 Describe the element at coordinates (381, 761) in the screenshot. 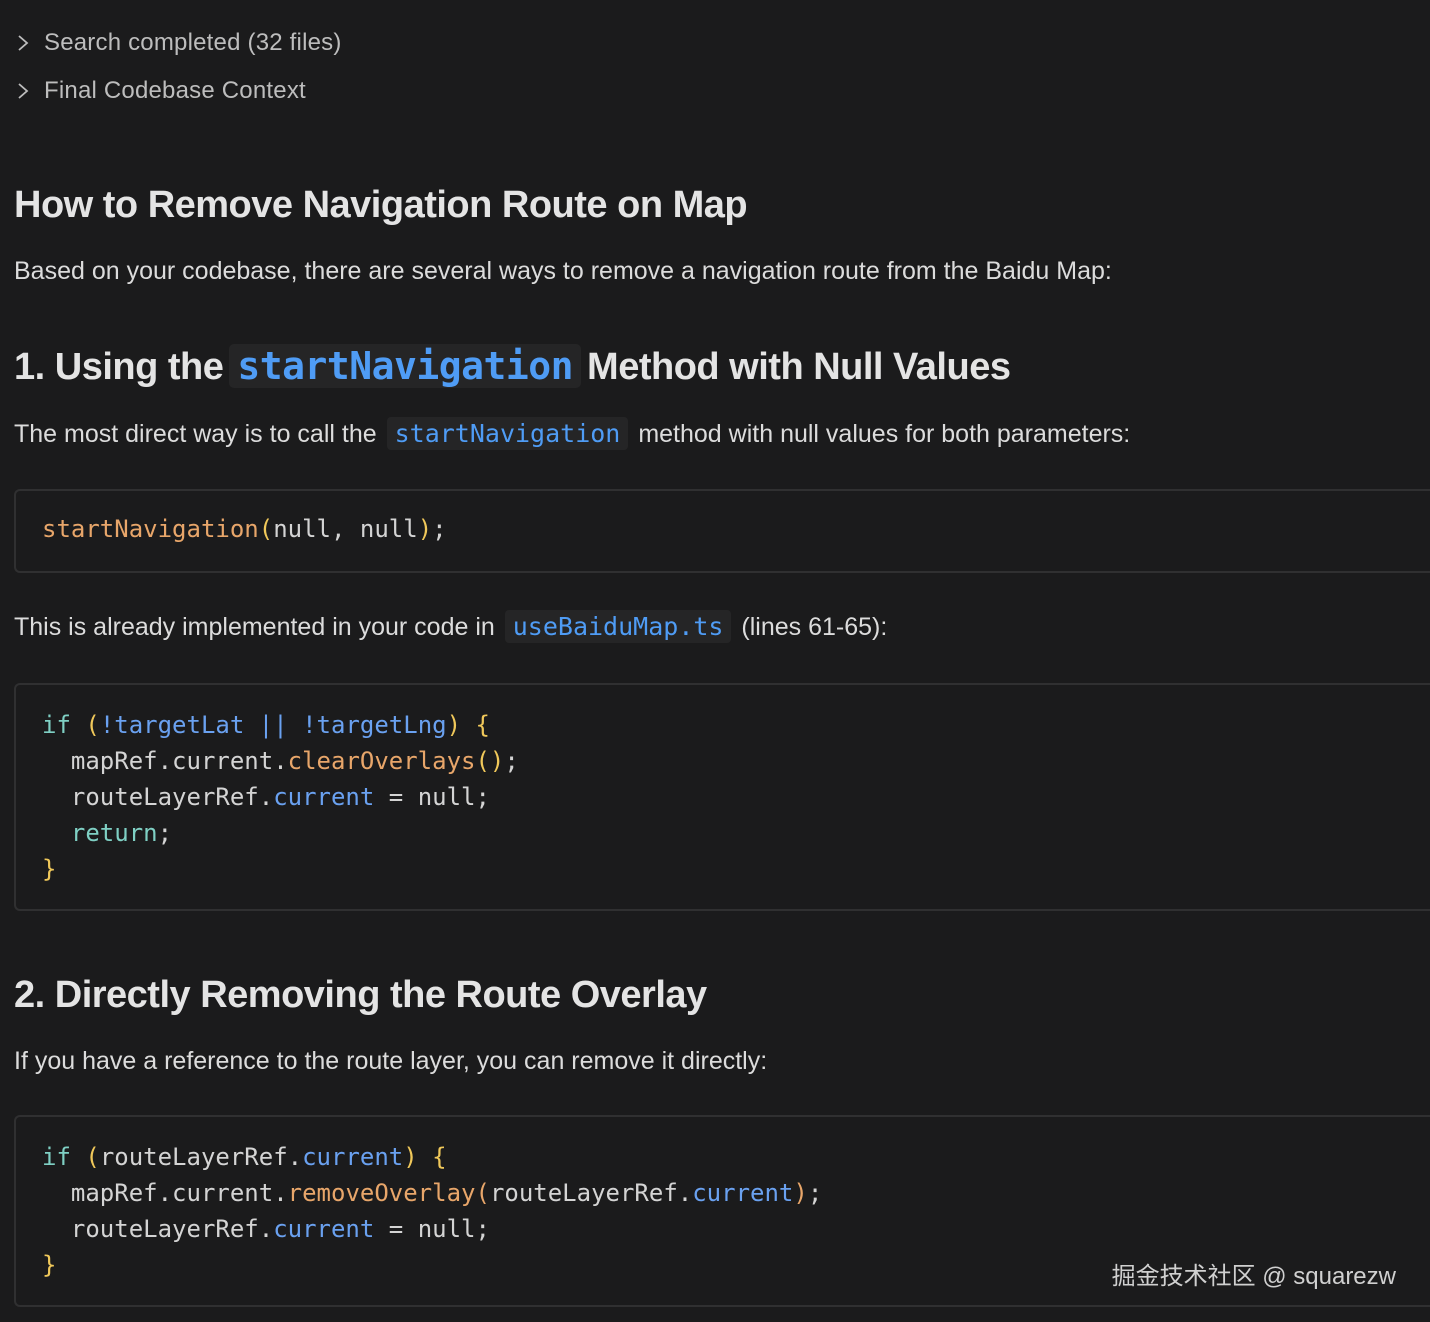

I see `code-token: clearOverlays` at that location.